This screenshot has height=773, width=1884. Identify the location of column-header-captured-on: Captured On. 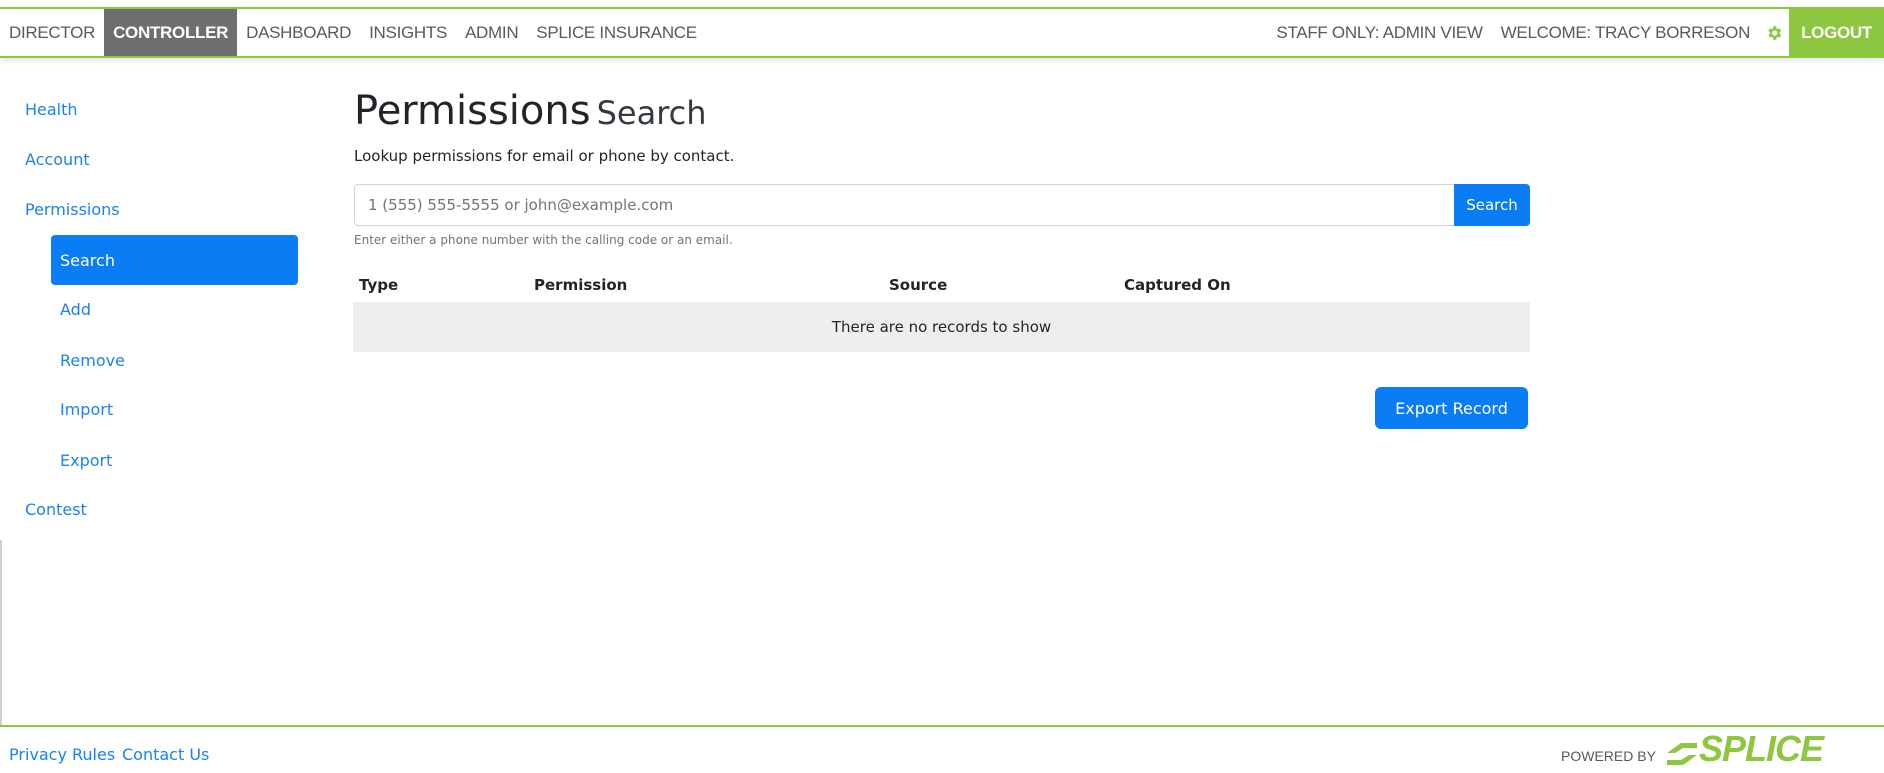
(1177, 285).